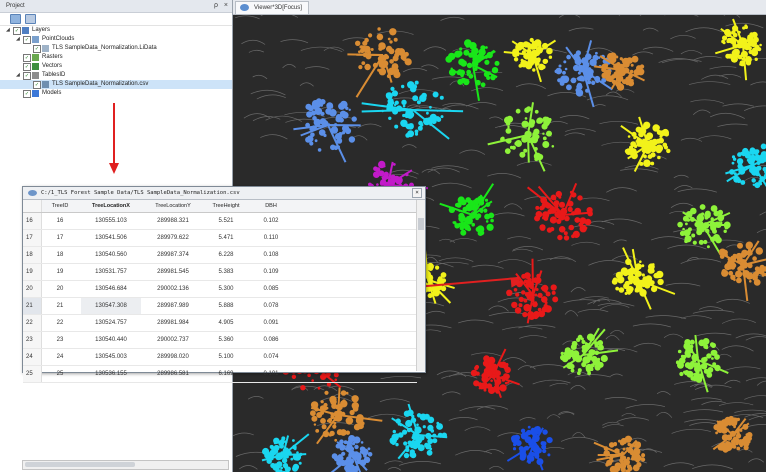 The height and width of the screenshot is (472, 766). I want to click on table-cell: 5.360, so click(226, 340).